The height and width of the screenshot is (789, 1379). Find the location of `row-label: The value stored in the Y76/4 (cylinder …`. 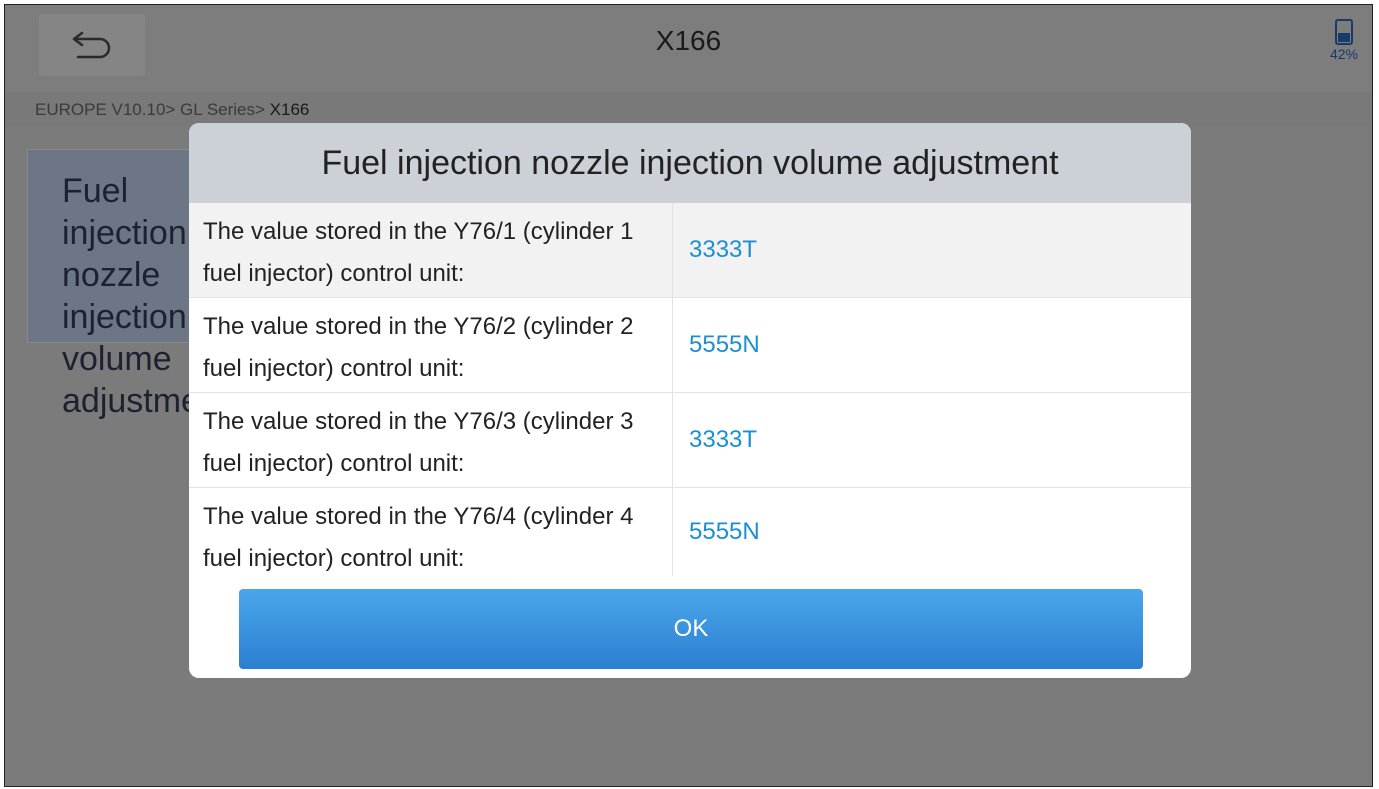

row-label: The value stored in the Y76/4 (cylinder … is located at coordinates (431, 532).